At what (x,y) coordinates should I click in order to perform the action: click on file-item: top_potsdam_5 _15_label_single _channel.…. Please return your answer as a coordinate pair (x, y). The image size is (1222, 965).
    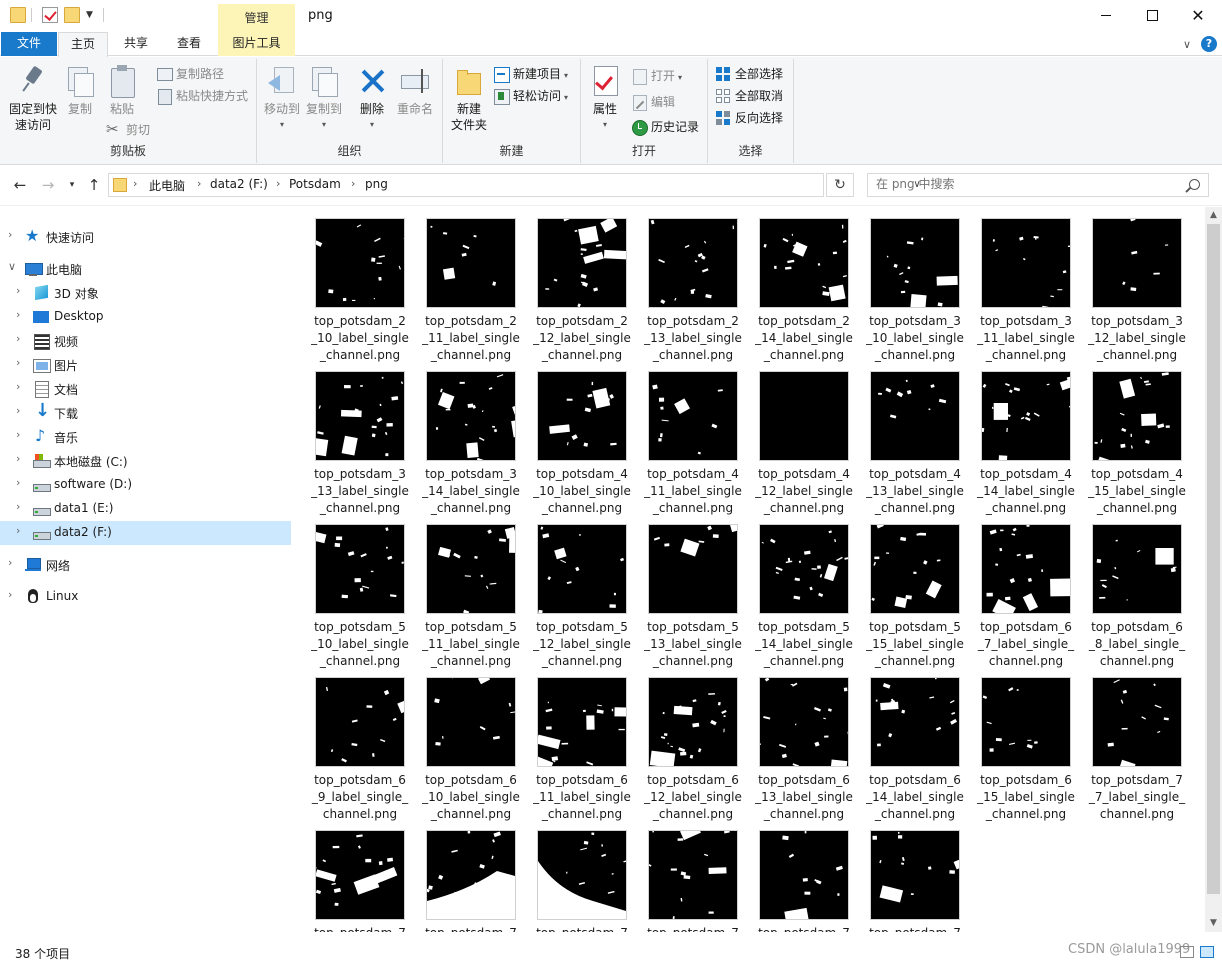
    Looking at the image, I should click on (911, 594).